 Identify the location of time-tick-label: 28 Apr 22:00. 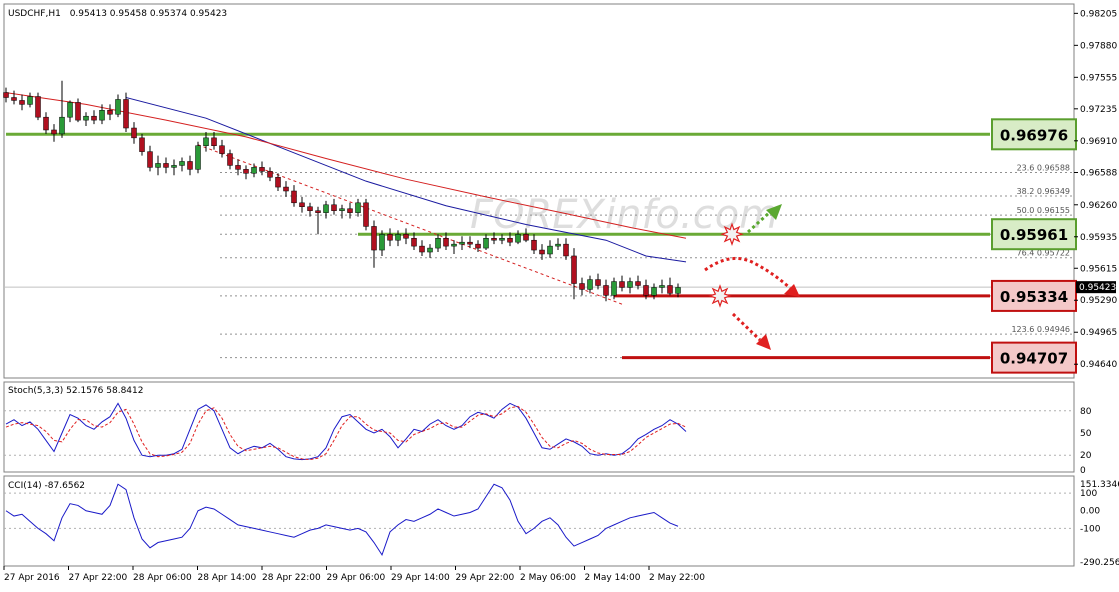
(291, 578).